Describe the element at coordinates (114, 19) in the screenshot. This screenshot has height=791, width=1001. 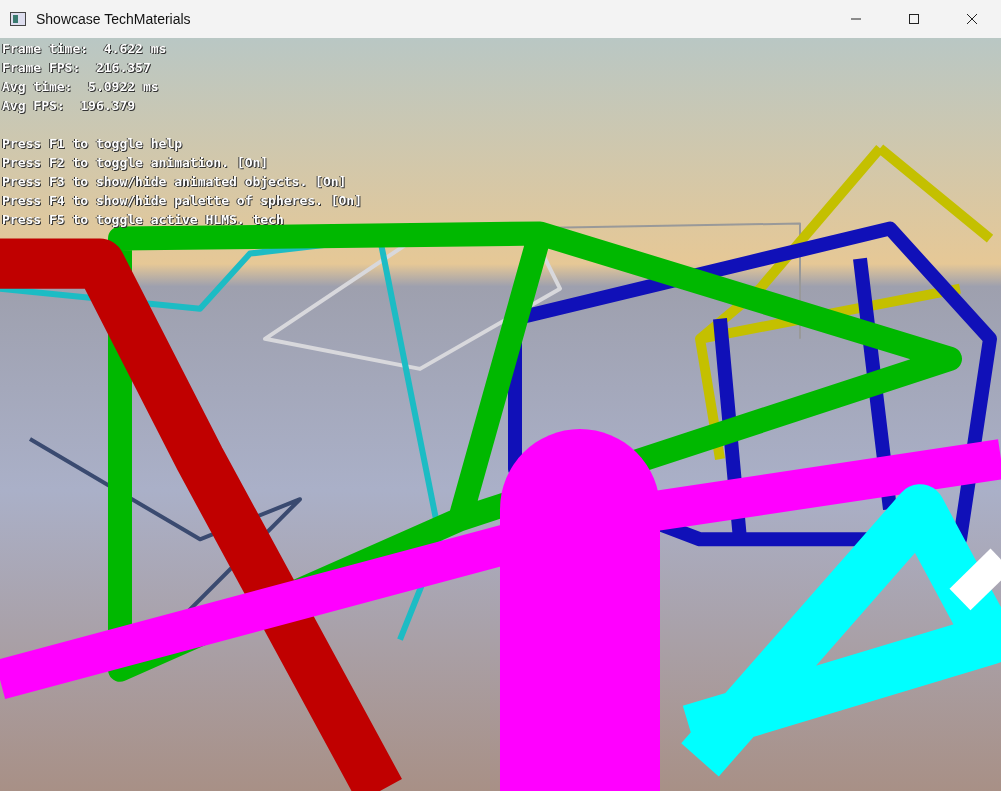
I see `window-title: Showcase TechMaterials` at that location.